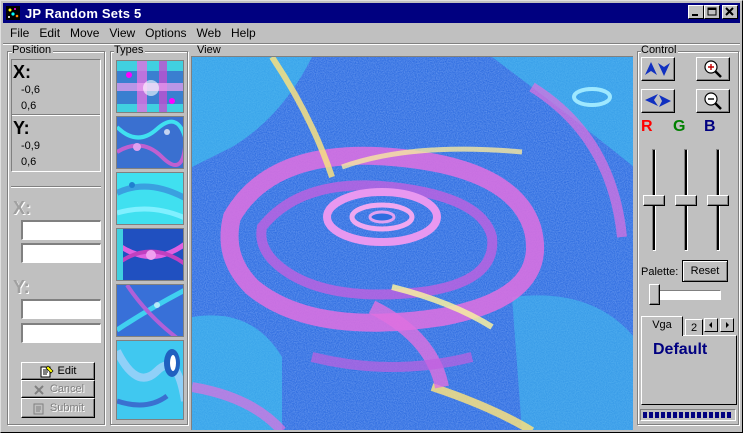 The width and height of the screenshot is (743, 433). What do you see at coordinates (21, 128) in the screenshot?
I see `y-label: Y:` at bounding box center [21, 128].